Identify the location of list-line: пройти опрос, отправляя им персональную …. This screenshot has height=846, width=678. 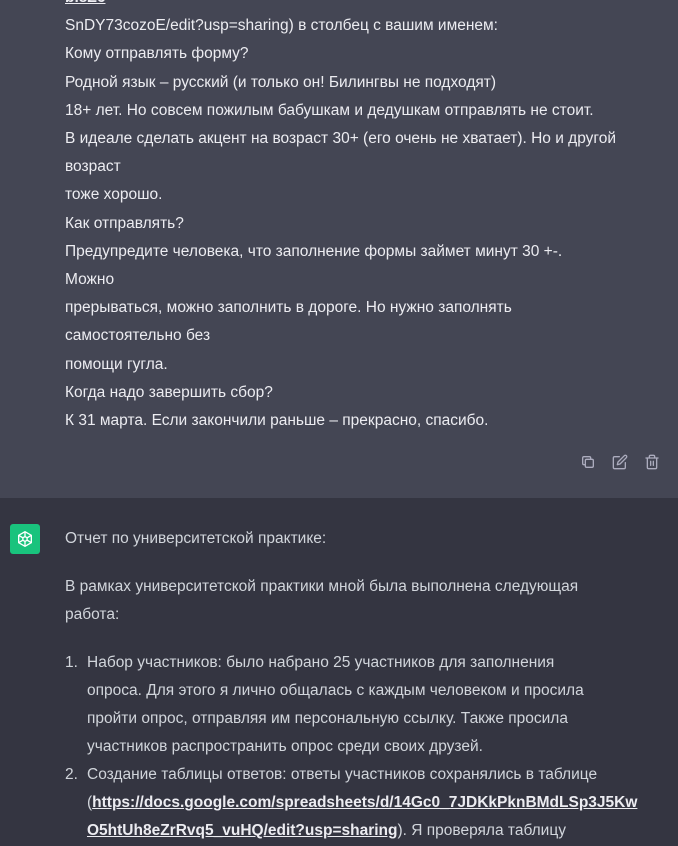
(327, 718).